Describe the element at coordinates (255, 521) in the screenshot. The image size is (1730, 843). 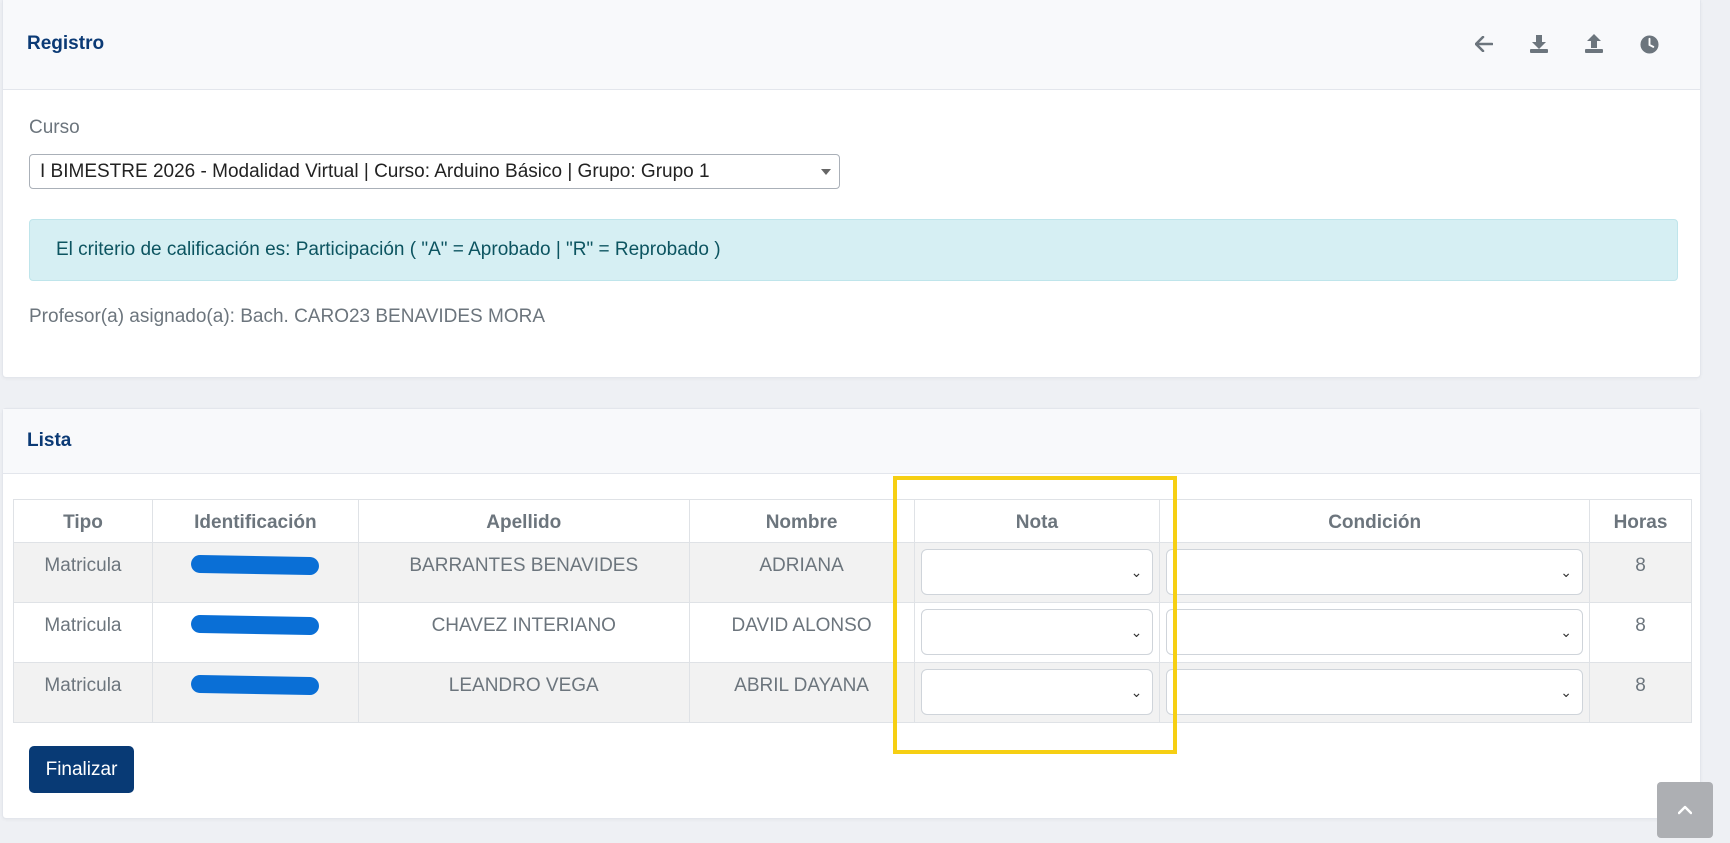
I see `column-header-identificacion: Identificación` at that location.